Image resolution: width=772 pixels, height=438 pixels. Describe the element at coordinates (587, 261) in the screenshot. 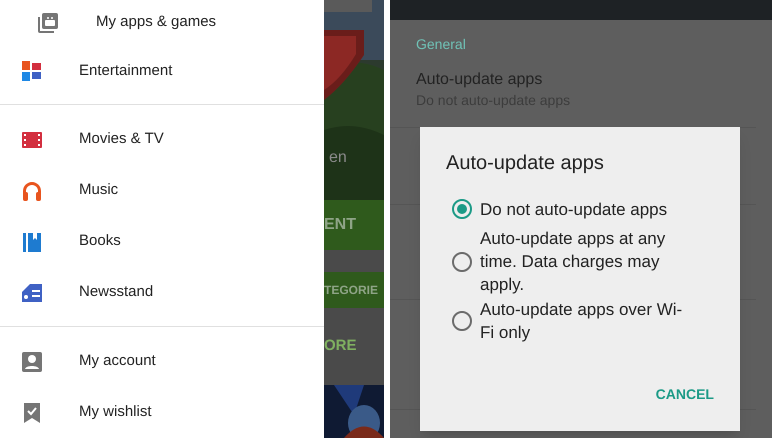

I see `option-label: Auto-update apps at any time. Data charges may apply.` at that location.